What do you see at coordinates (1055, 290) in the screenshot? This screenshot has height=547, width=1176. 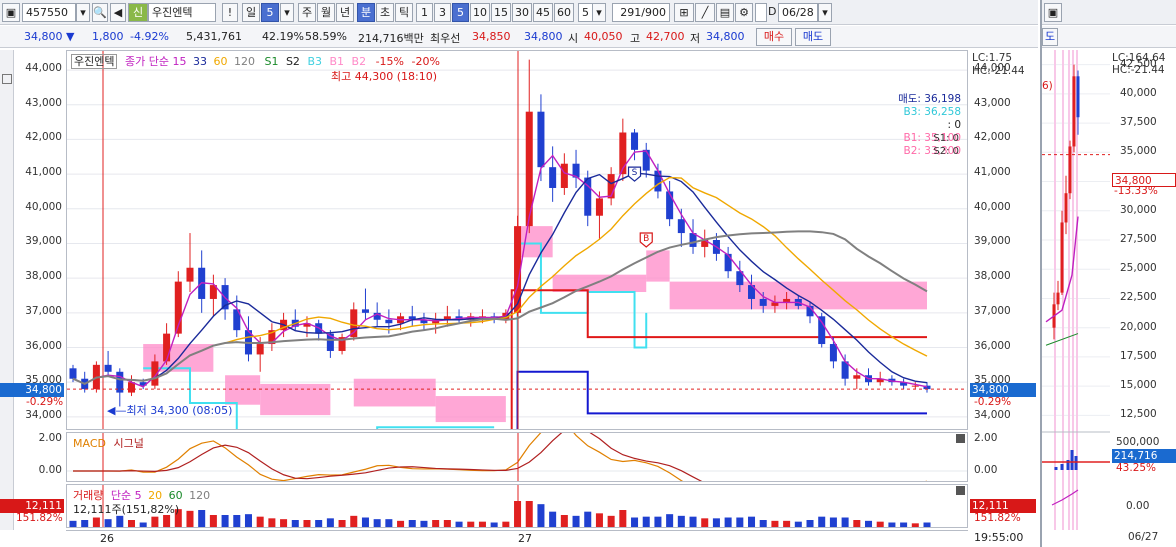 I see `secondary-highlight-band` at bounding box center [1055, 290].